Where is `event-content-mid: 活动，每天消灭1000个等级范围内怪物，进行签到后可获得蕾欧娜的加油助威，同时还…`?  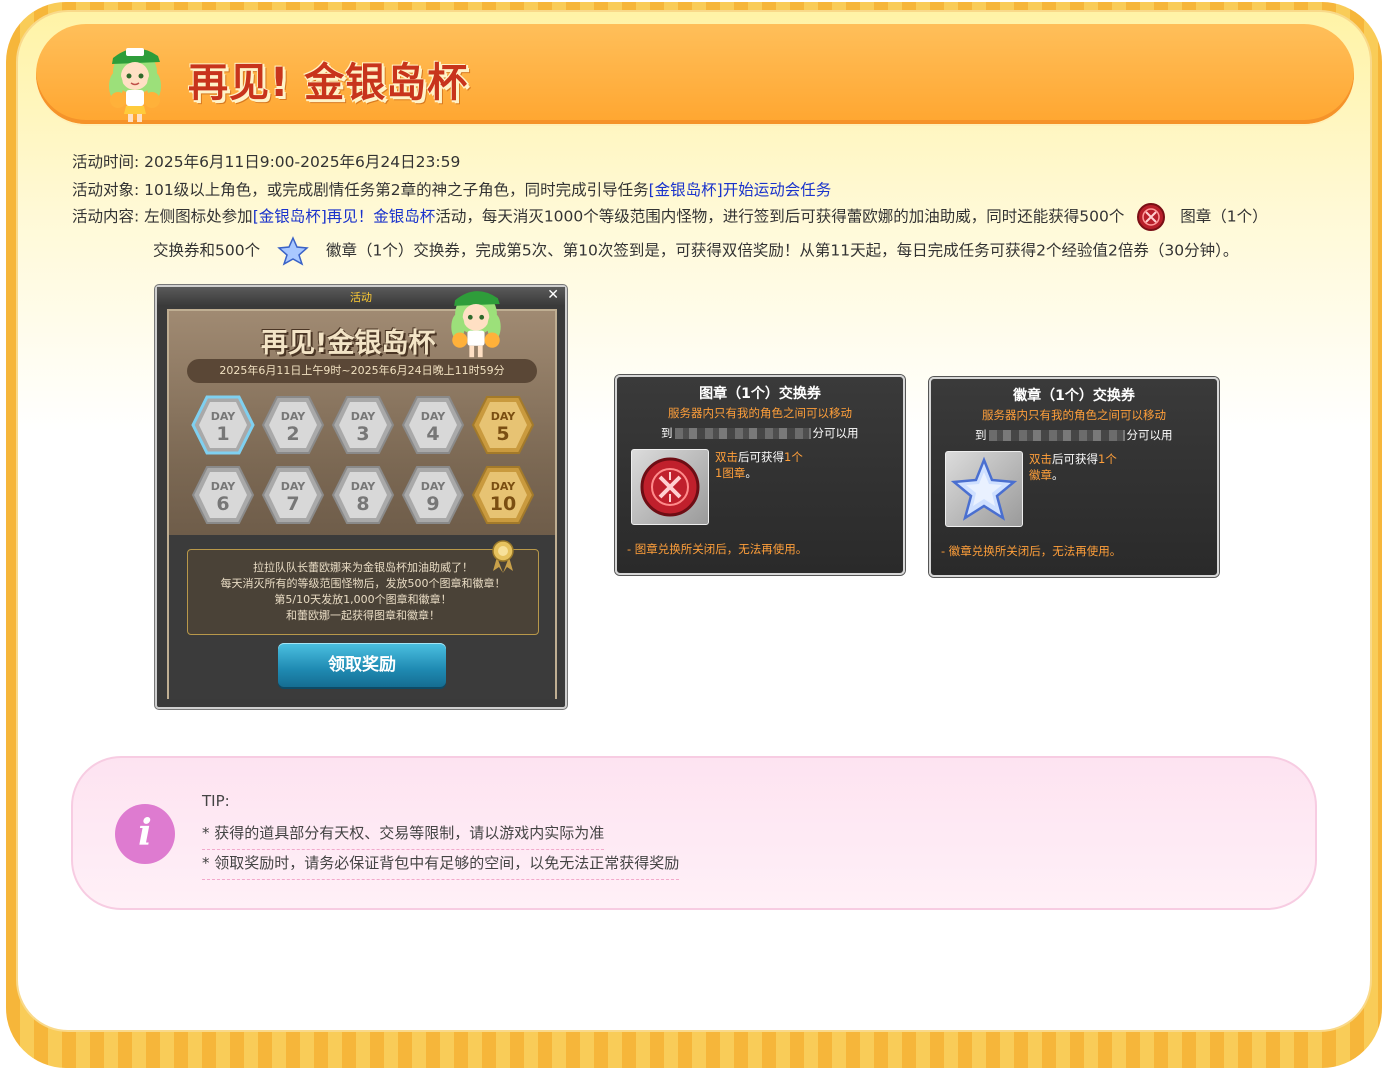
event-content-mid: 活动，每天消灭1000个等级范围内怪物，进行签到后可获得蕾欧娜的加油助威，同时还… is located at coordinates (780, 216).